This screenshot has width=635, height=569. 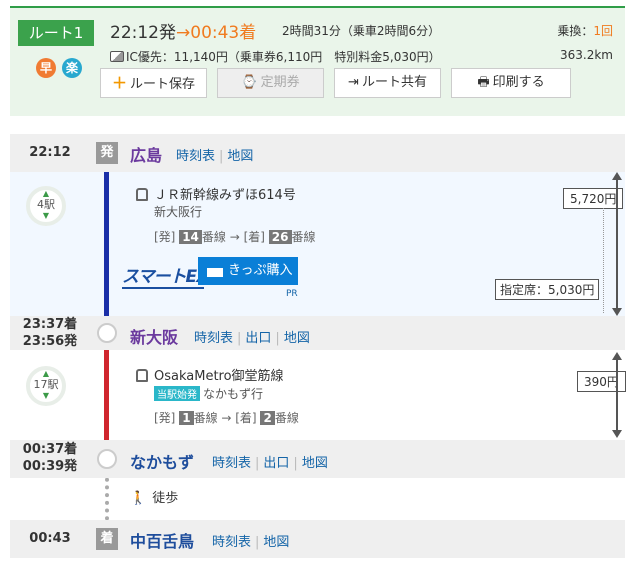 I want to click on ticket-icon, so click(x=215, y=271).